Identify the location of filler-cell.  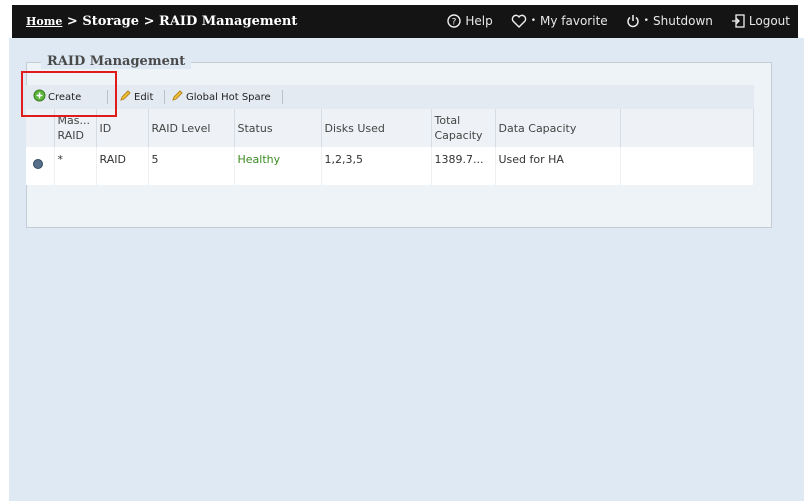
(687, 166).